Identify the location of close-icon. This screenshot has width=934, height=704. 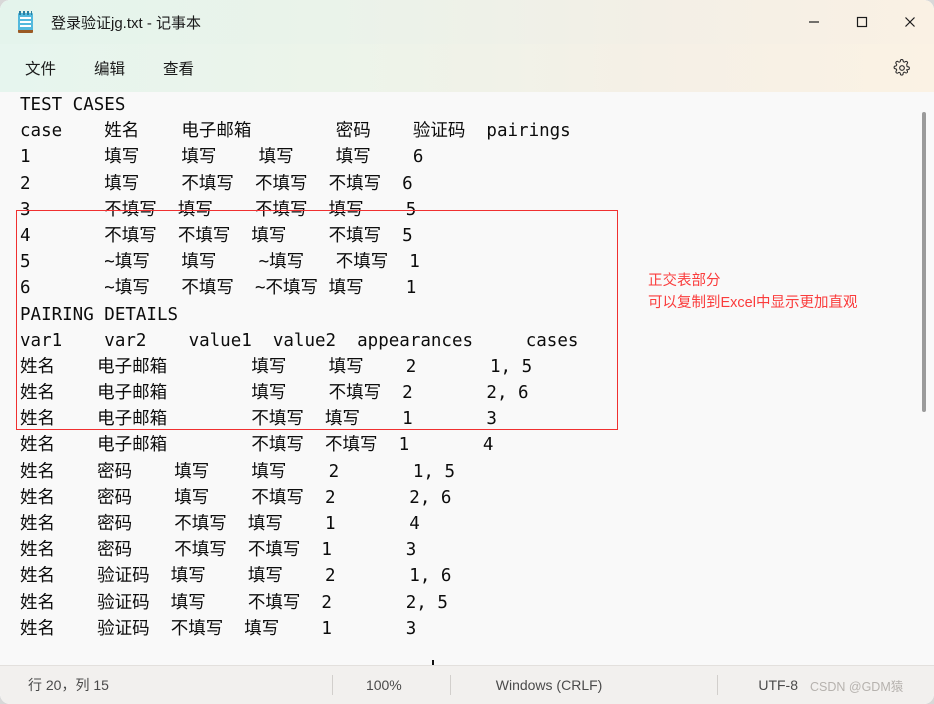
(910, 22).